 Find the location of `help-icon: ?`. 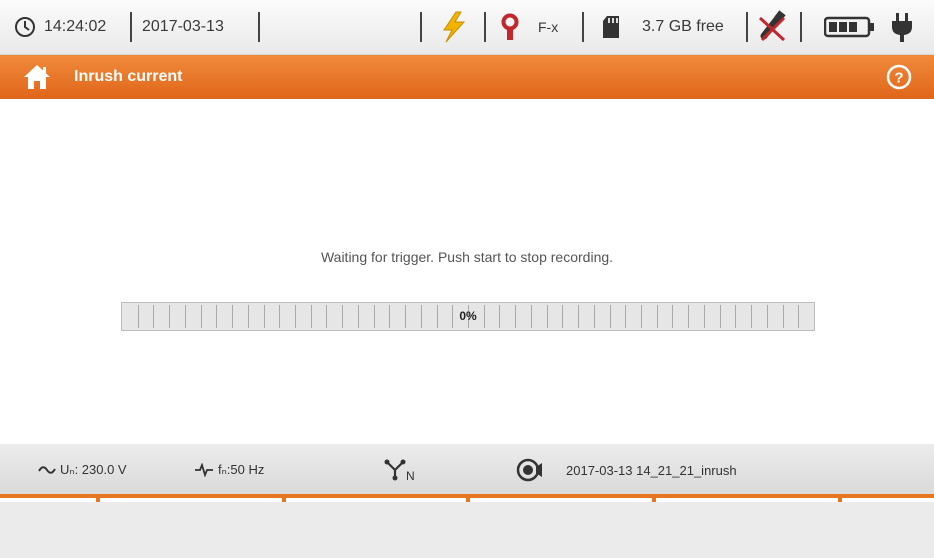

help-icon: ? is located at coordinates (899, 77).